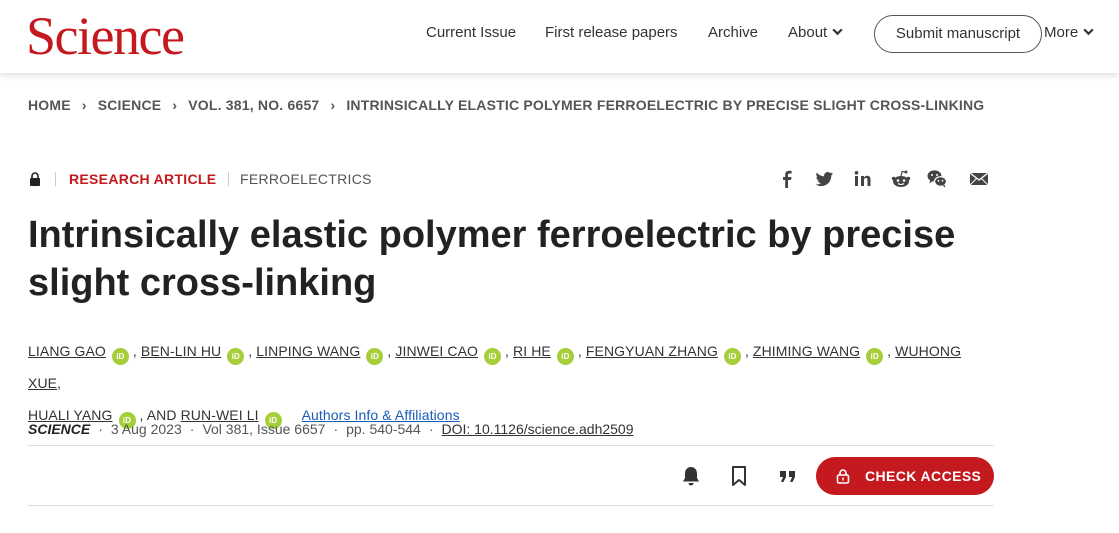 This screenshot has width=1119, height=533. I want to click on email-icon, so click(979, 179).